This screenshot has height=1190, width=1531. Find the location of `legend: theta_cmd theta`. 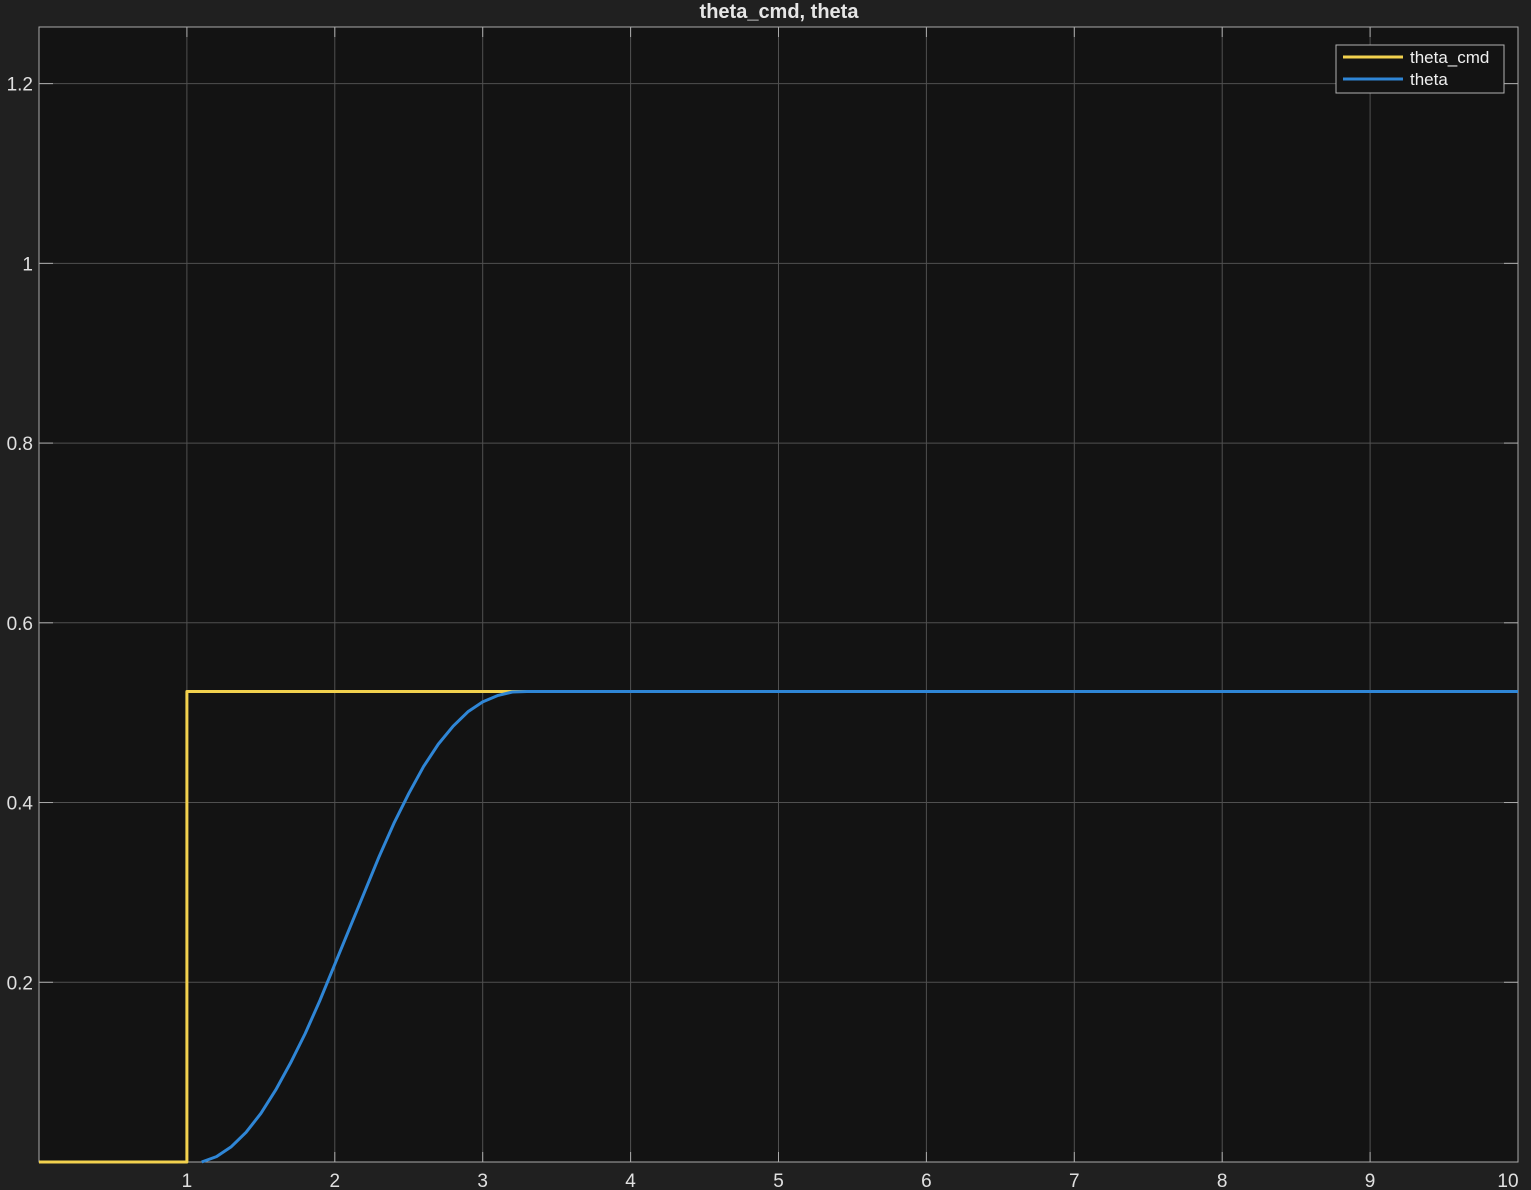

legend: theta_cmd theta is located at coordinates (1420, 69).